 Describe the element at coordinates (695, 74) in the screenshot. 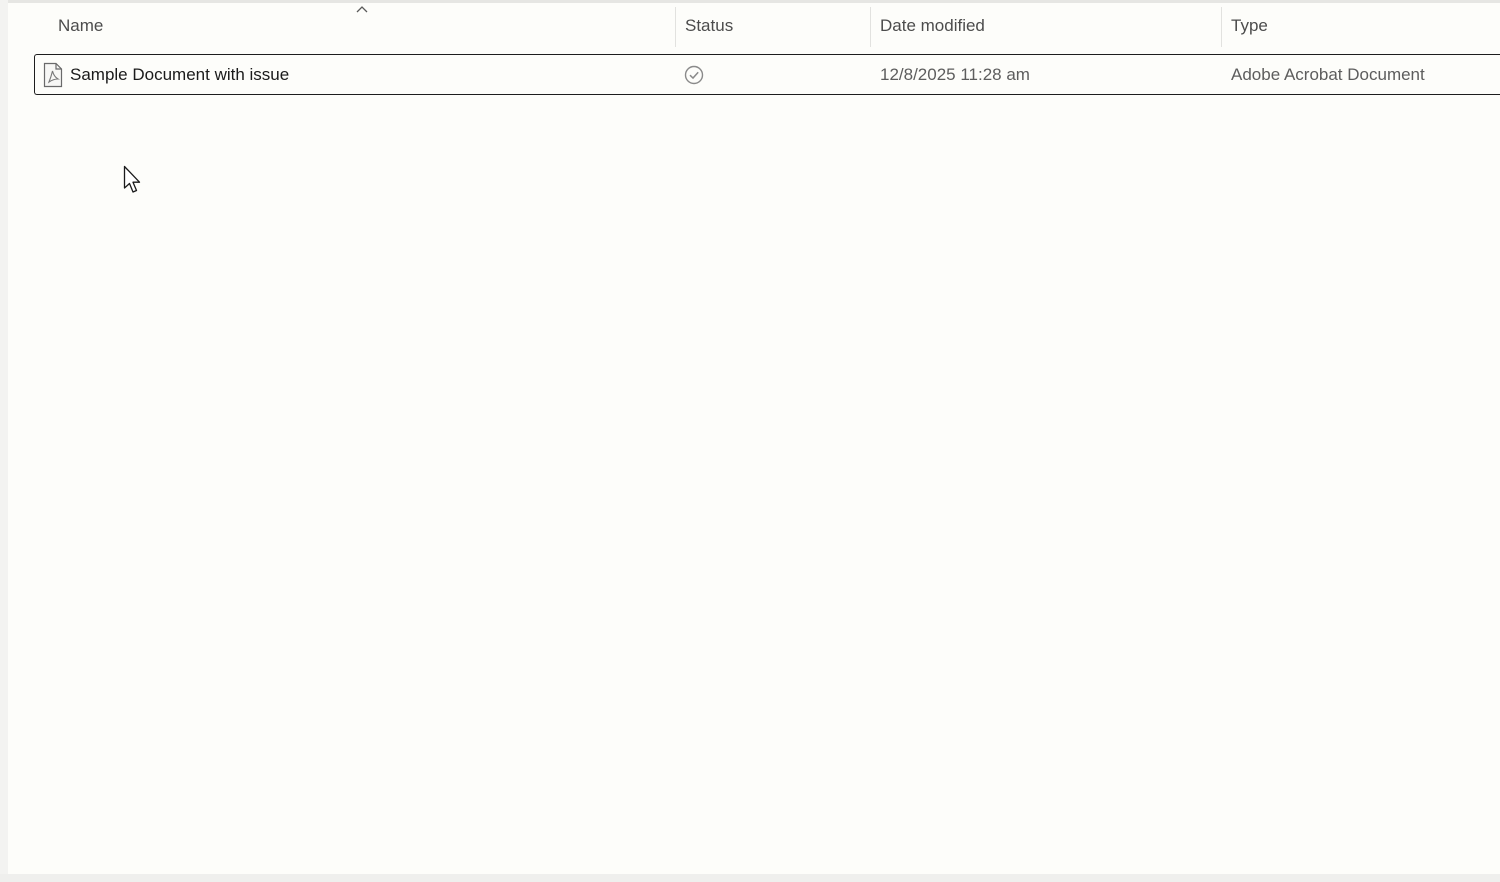

I see `sync-complete-check-icon` at that location.